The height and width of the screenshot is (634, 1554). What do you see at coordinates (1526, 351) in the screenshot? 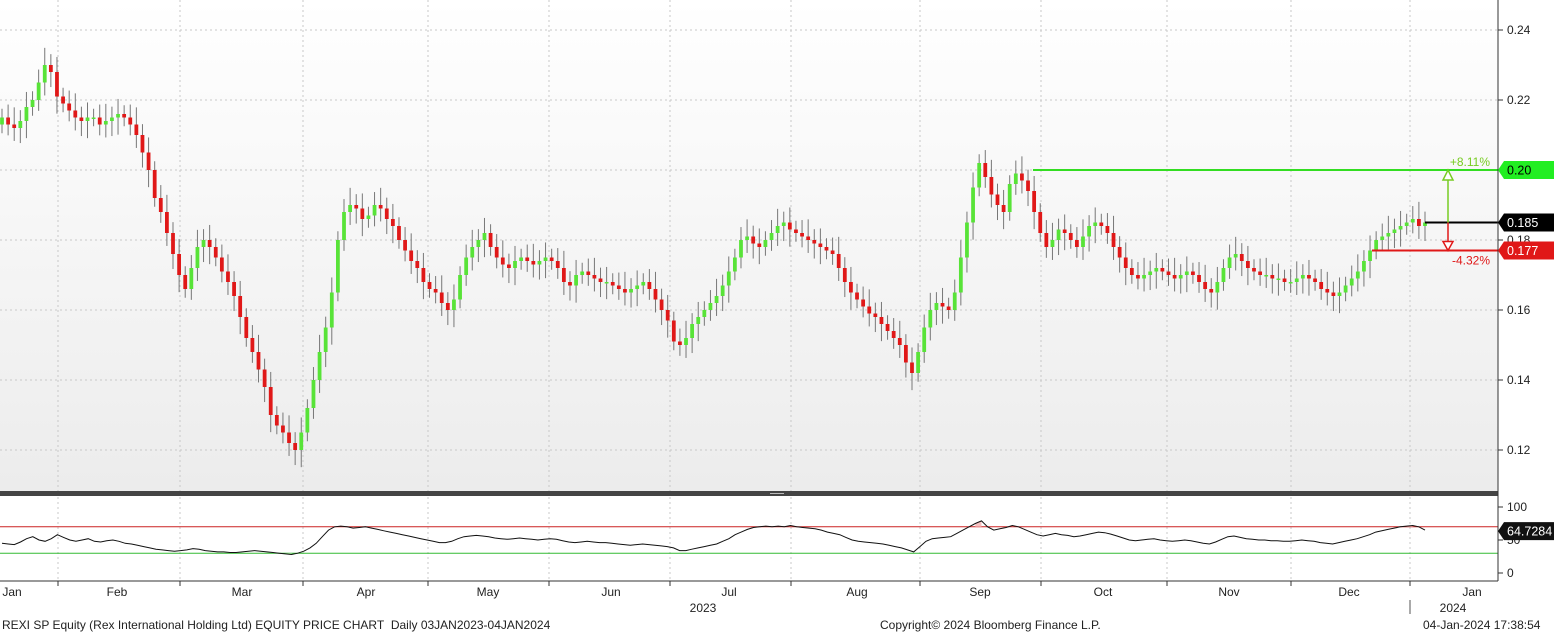
I see `value-tags: 0.20 0.185 0.177 64.7284` at bounding box center [1526, 351].